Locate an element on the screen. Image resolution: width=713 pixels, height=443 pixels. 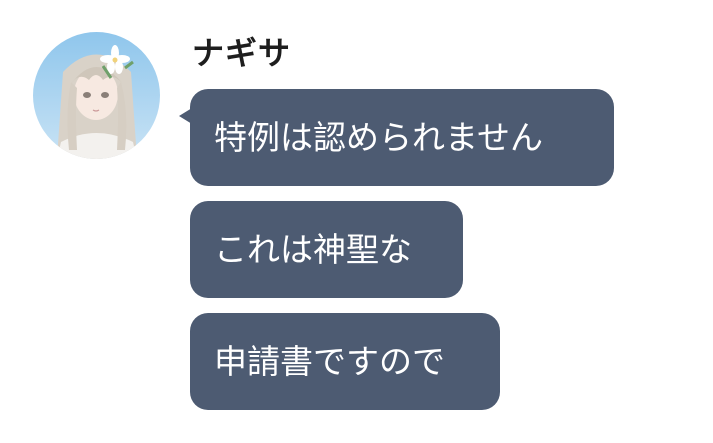
avatar-portrait-icon is located at coordinates (96, 95).